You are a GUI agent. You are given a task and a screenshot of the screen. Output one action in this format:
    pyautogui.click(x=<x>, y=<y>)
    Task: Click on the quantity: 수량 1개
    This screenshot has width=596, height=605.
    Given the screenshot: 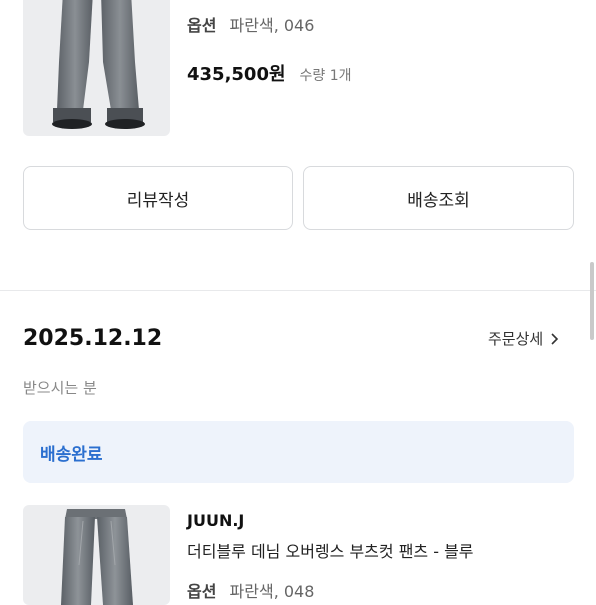 What is the action you would take?
    pyautogui.click(x=325, y=76)
    